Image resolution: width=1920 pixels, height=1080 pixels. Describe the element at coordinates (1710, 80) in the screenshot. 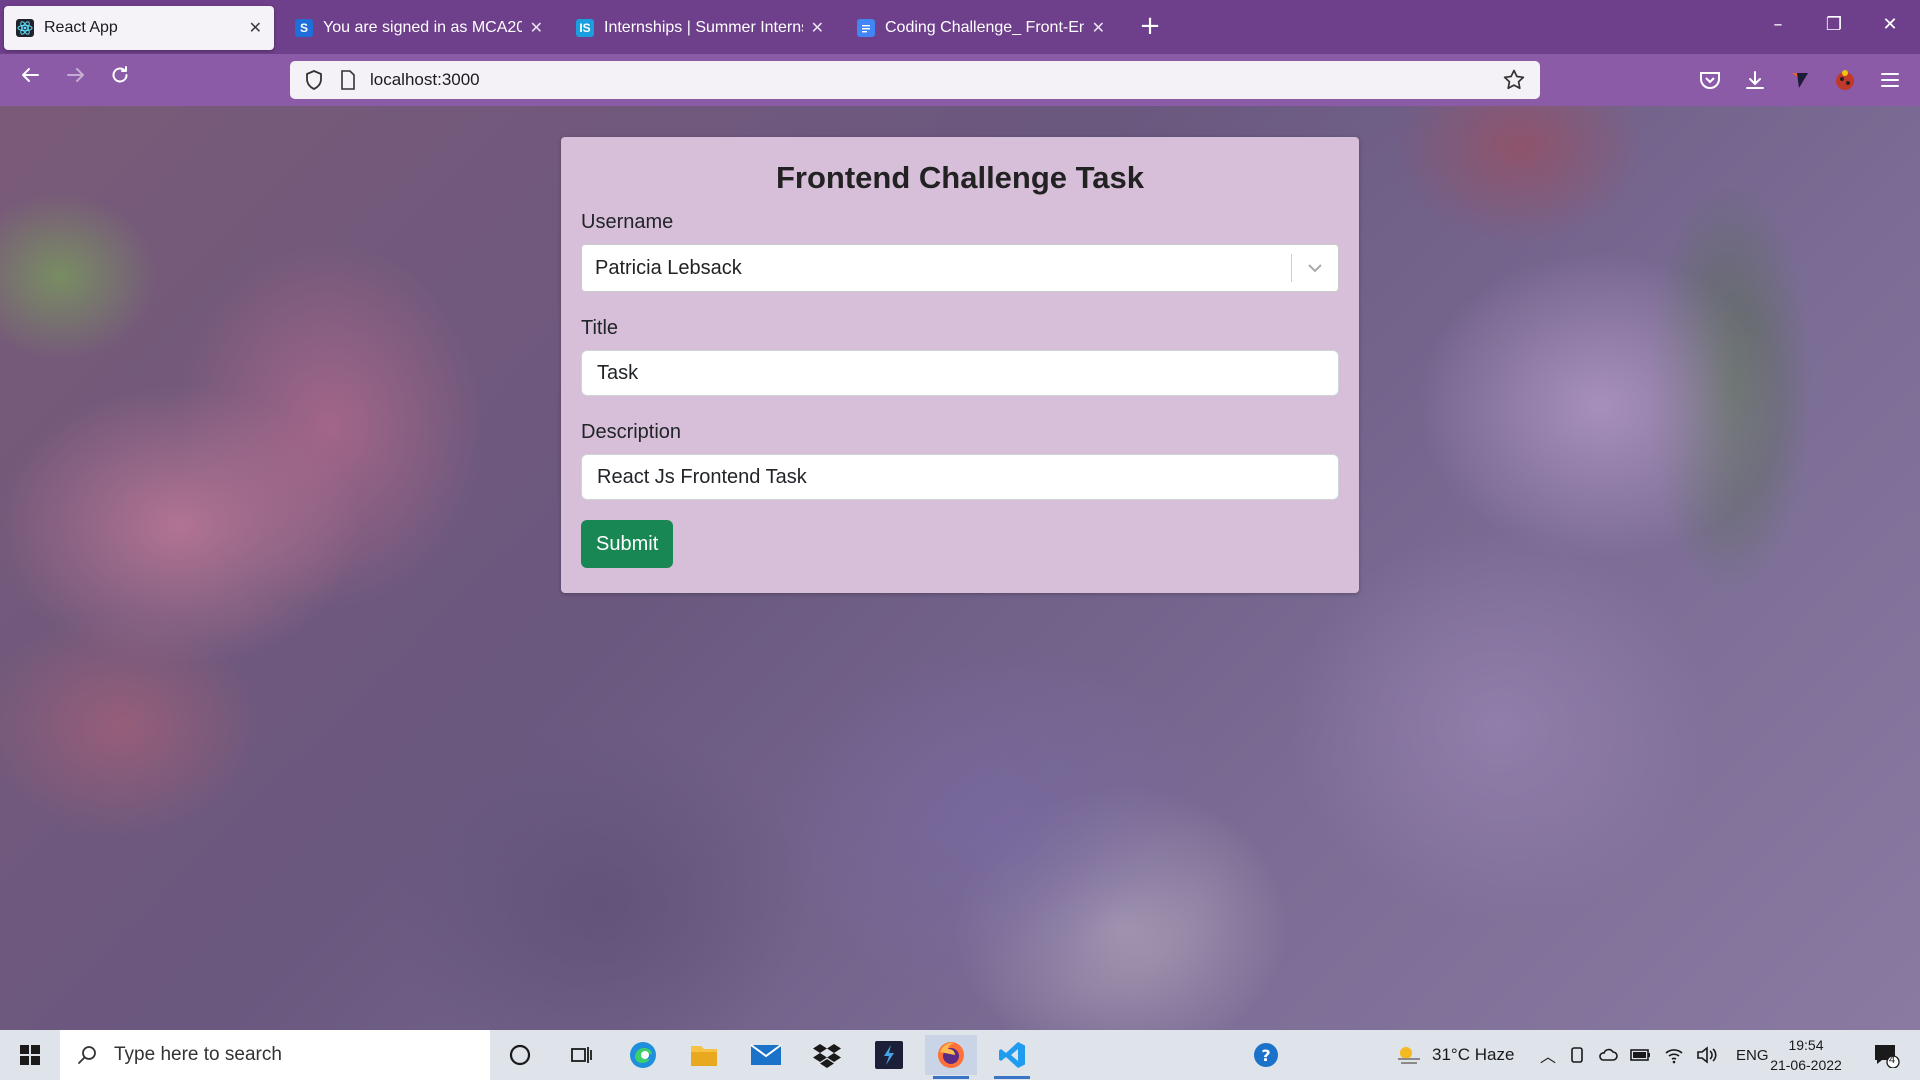

I see `pocket-icon` at that location.